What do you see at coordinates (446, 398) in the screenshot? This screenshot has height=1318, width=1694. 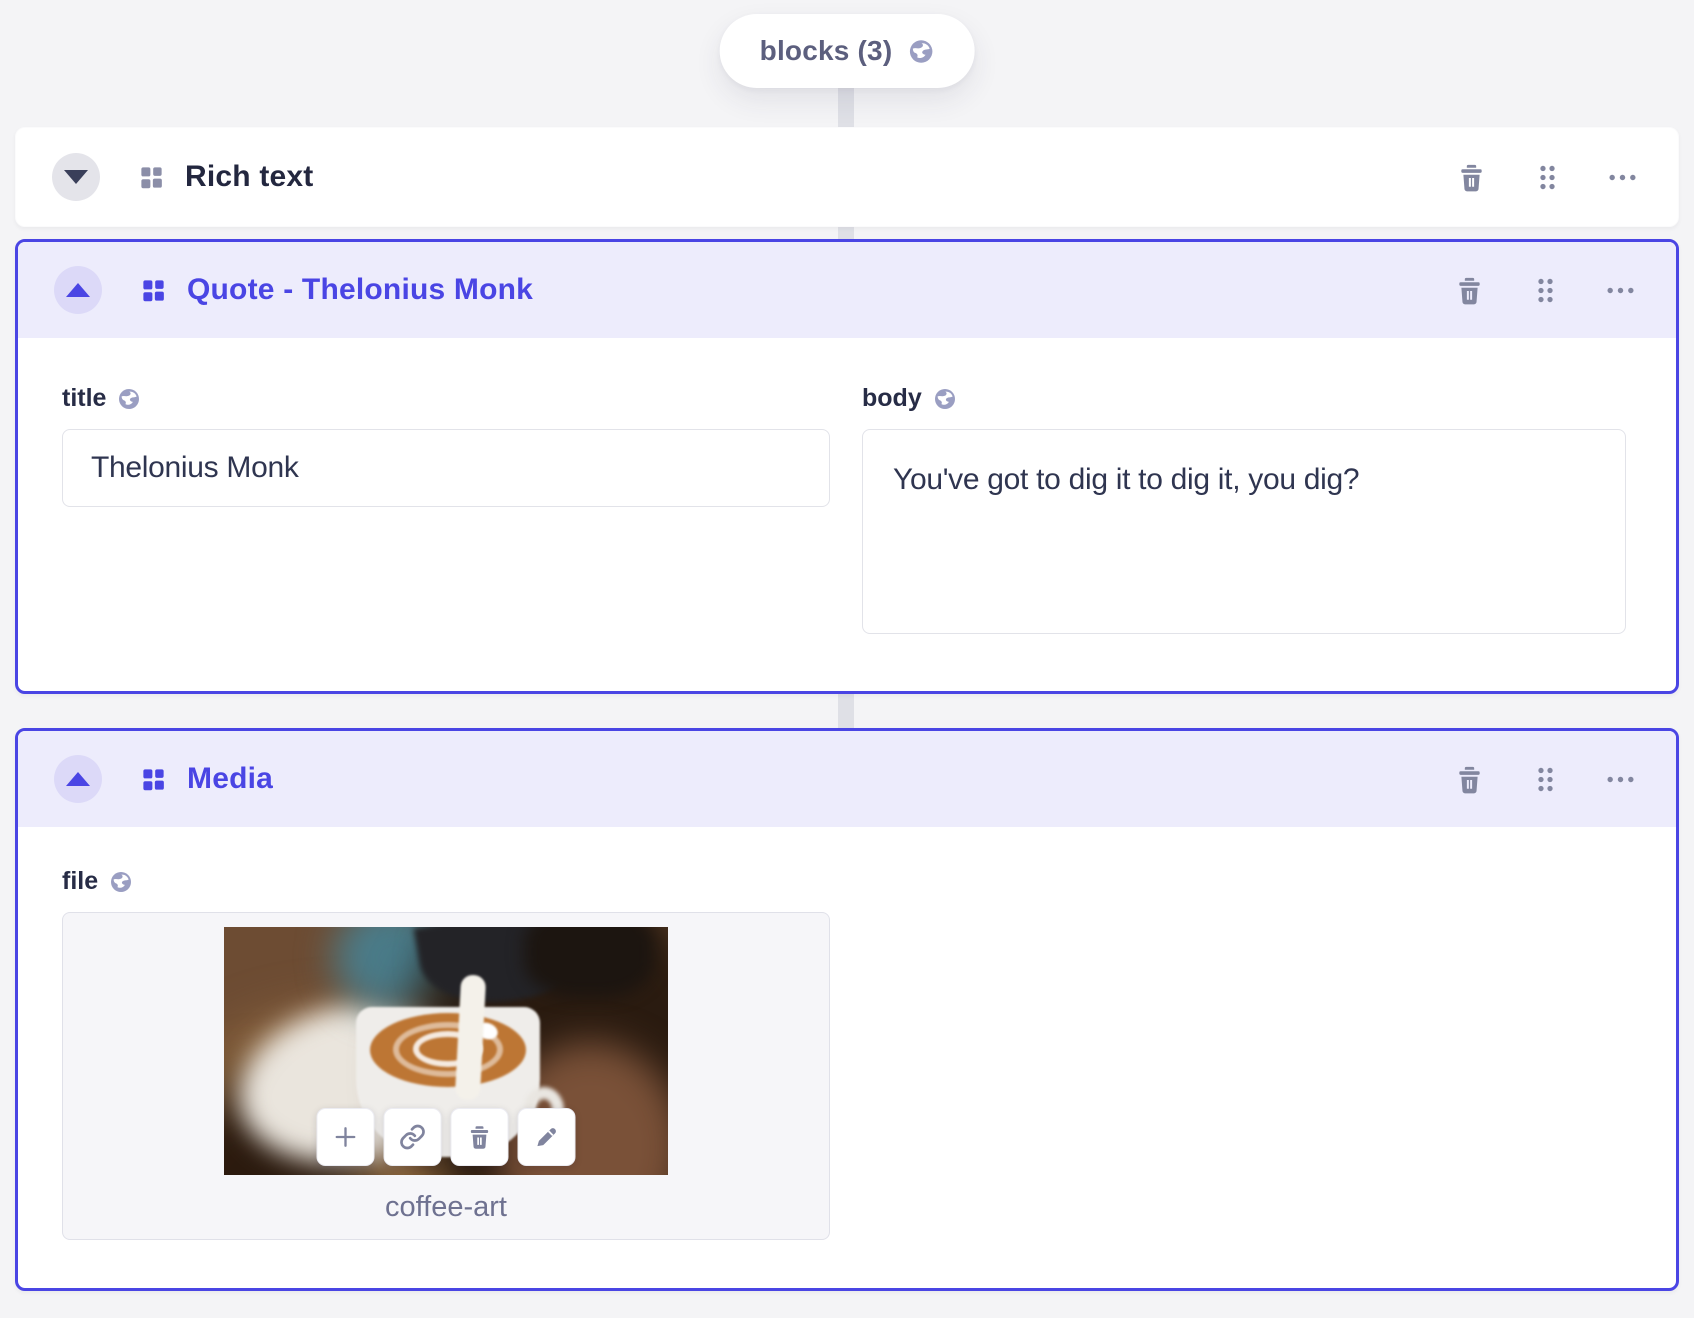 I see `title-field-label: title` at bounding box center [446, 398].